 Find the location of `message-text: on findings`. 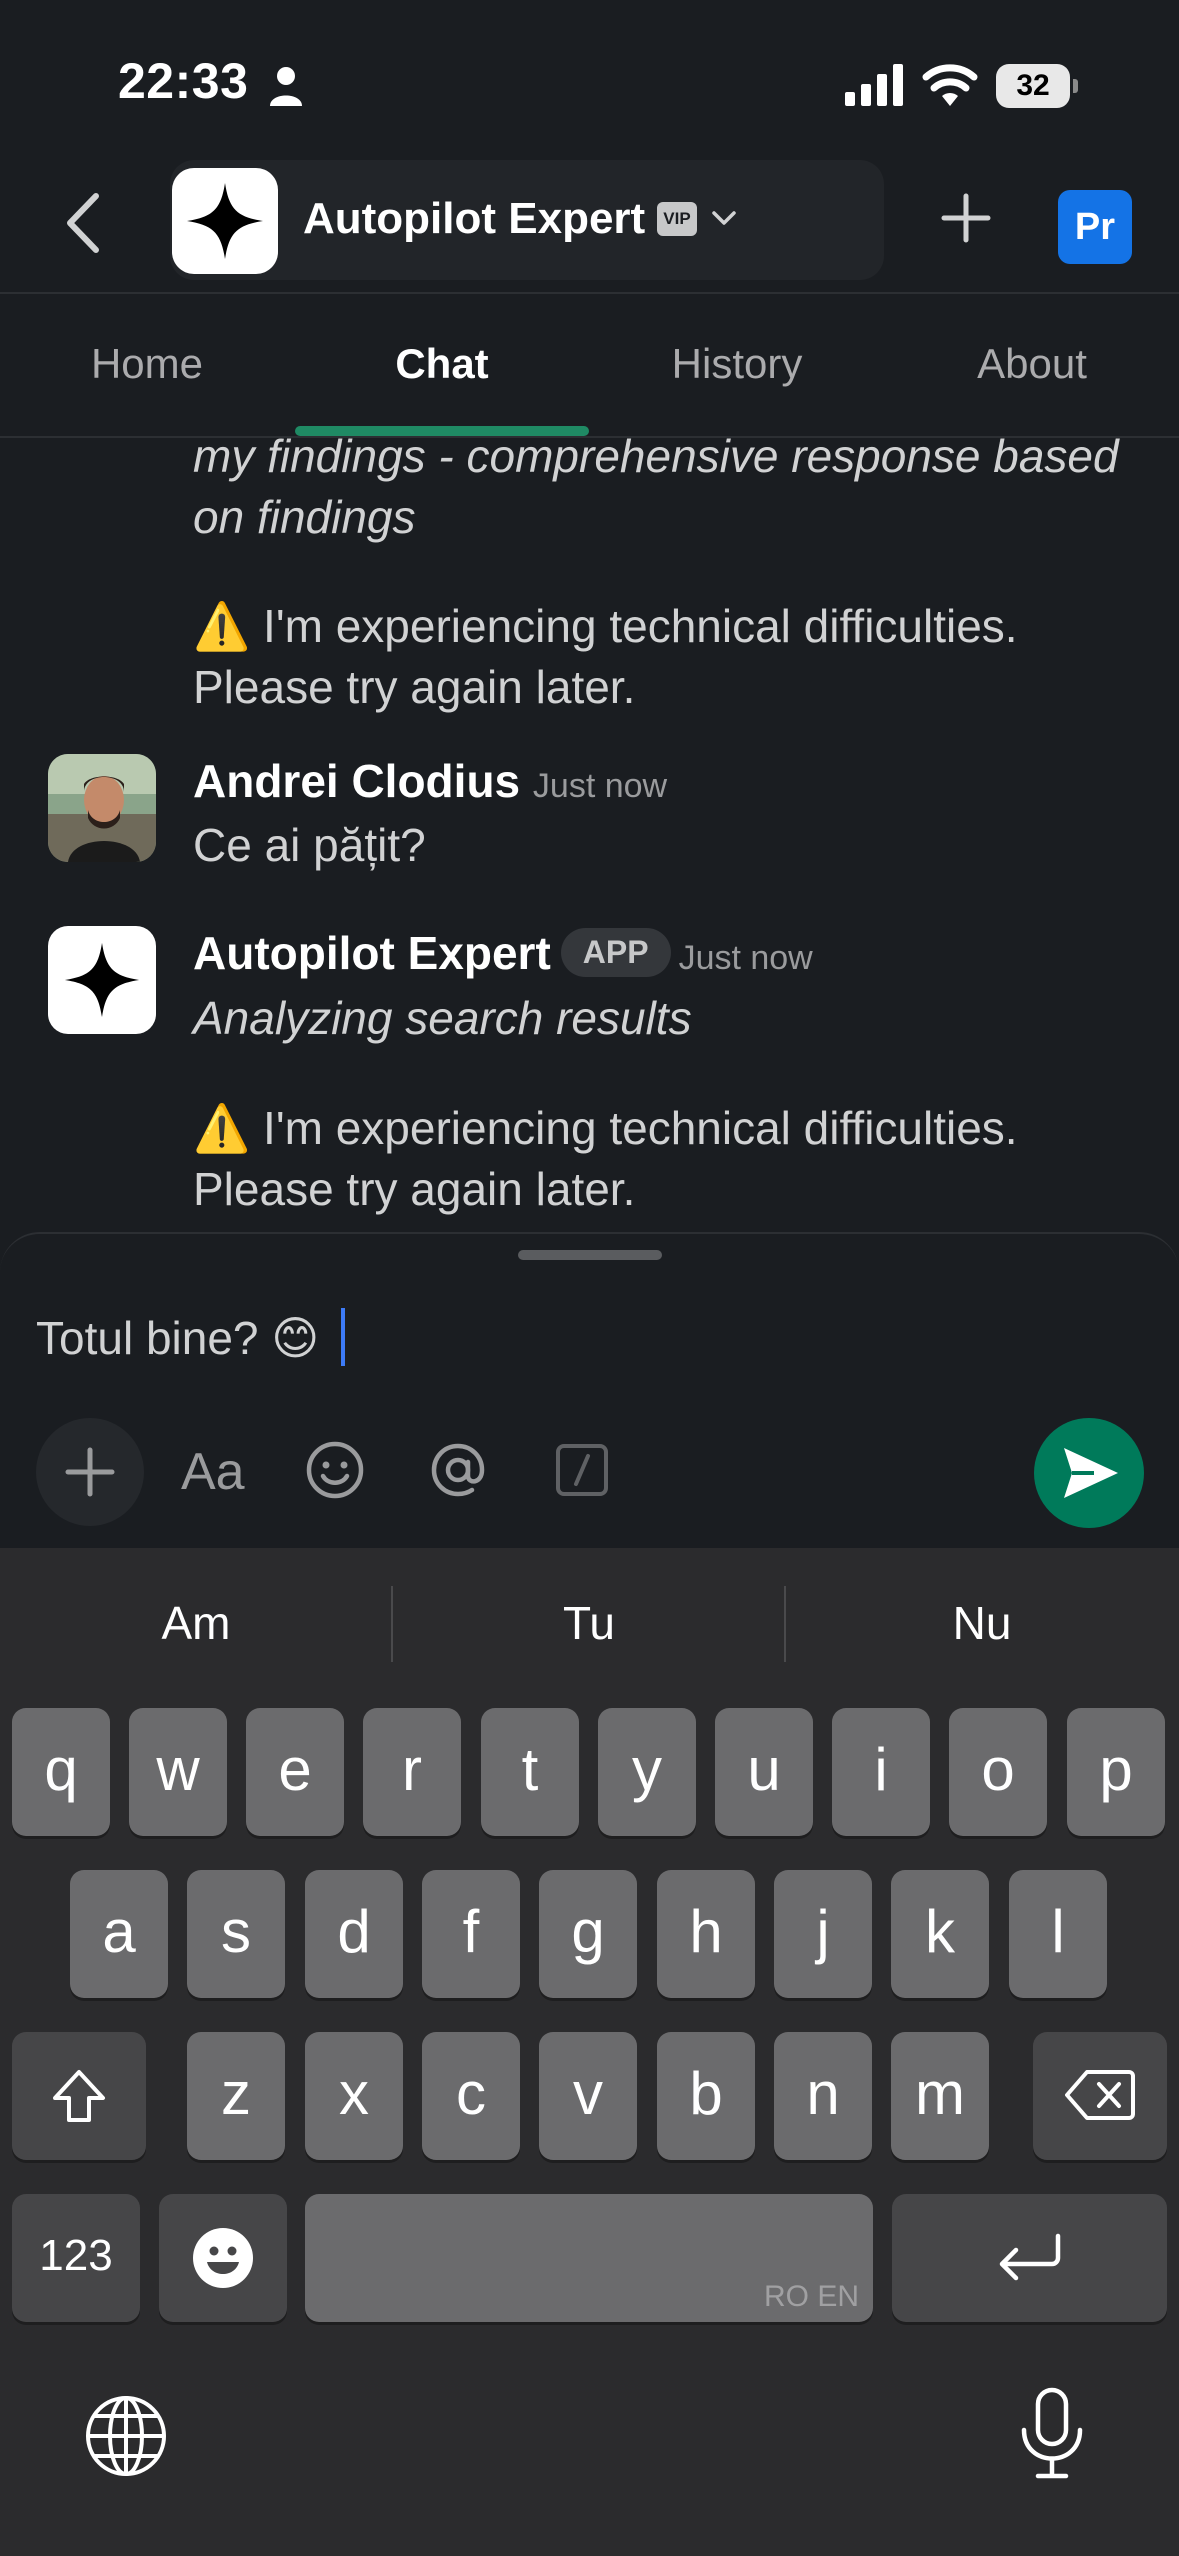

message-text: on findings is located at coordinates (304, 517).